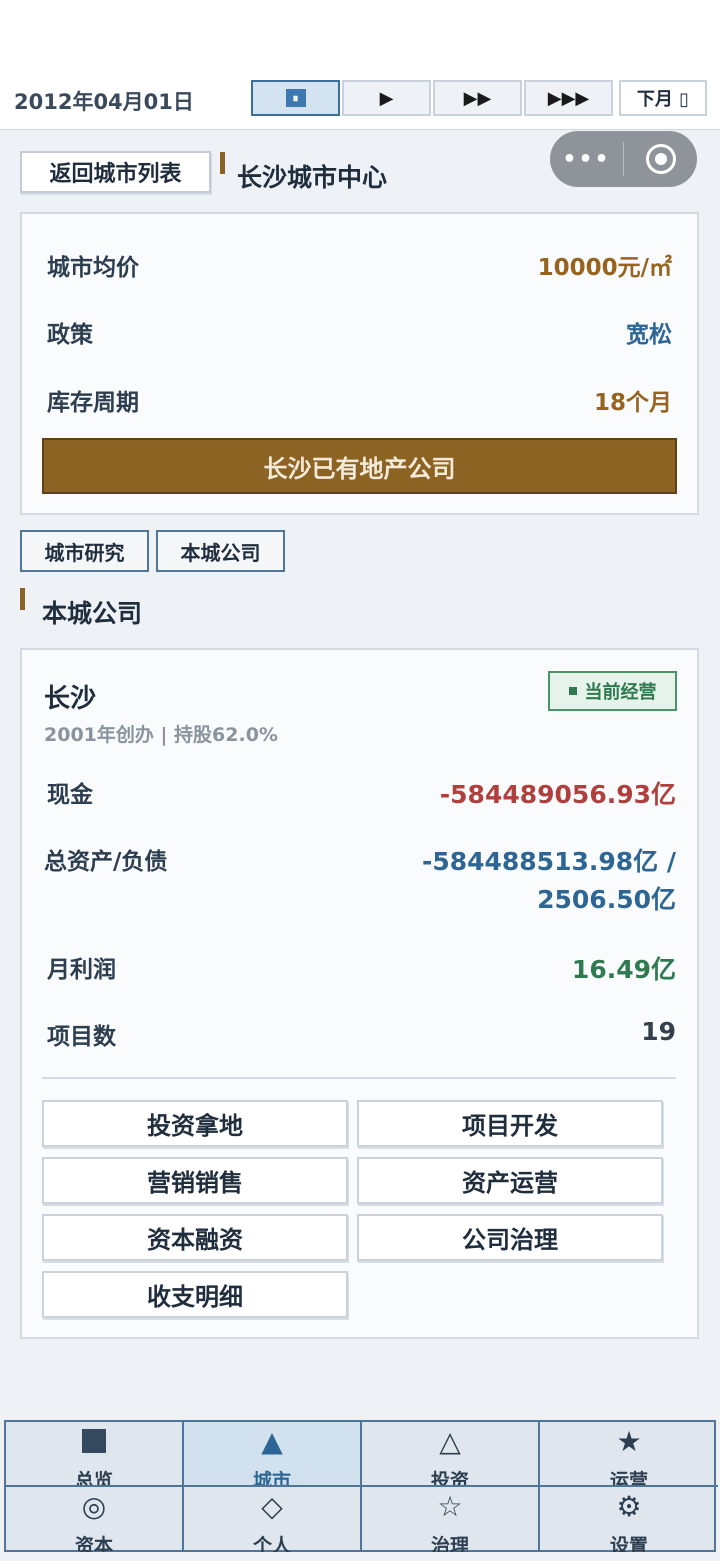  Describe the element at coordinates (449, 1478) in the screenshot. I see `nav-invest-label: 投资` at that location.